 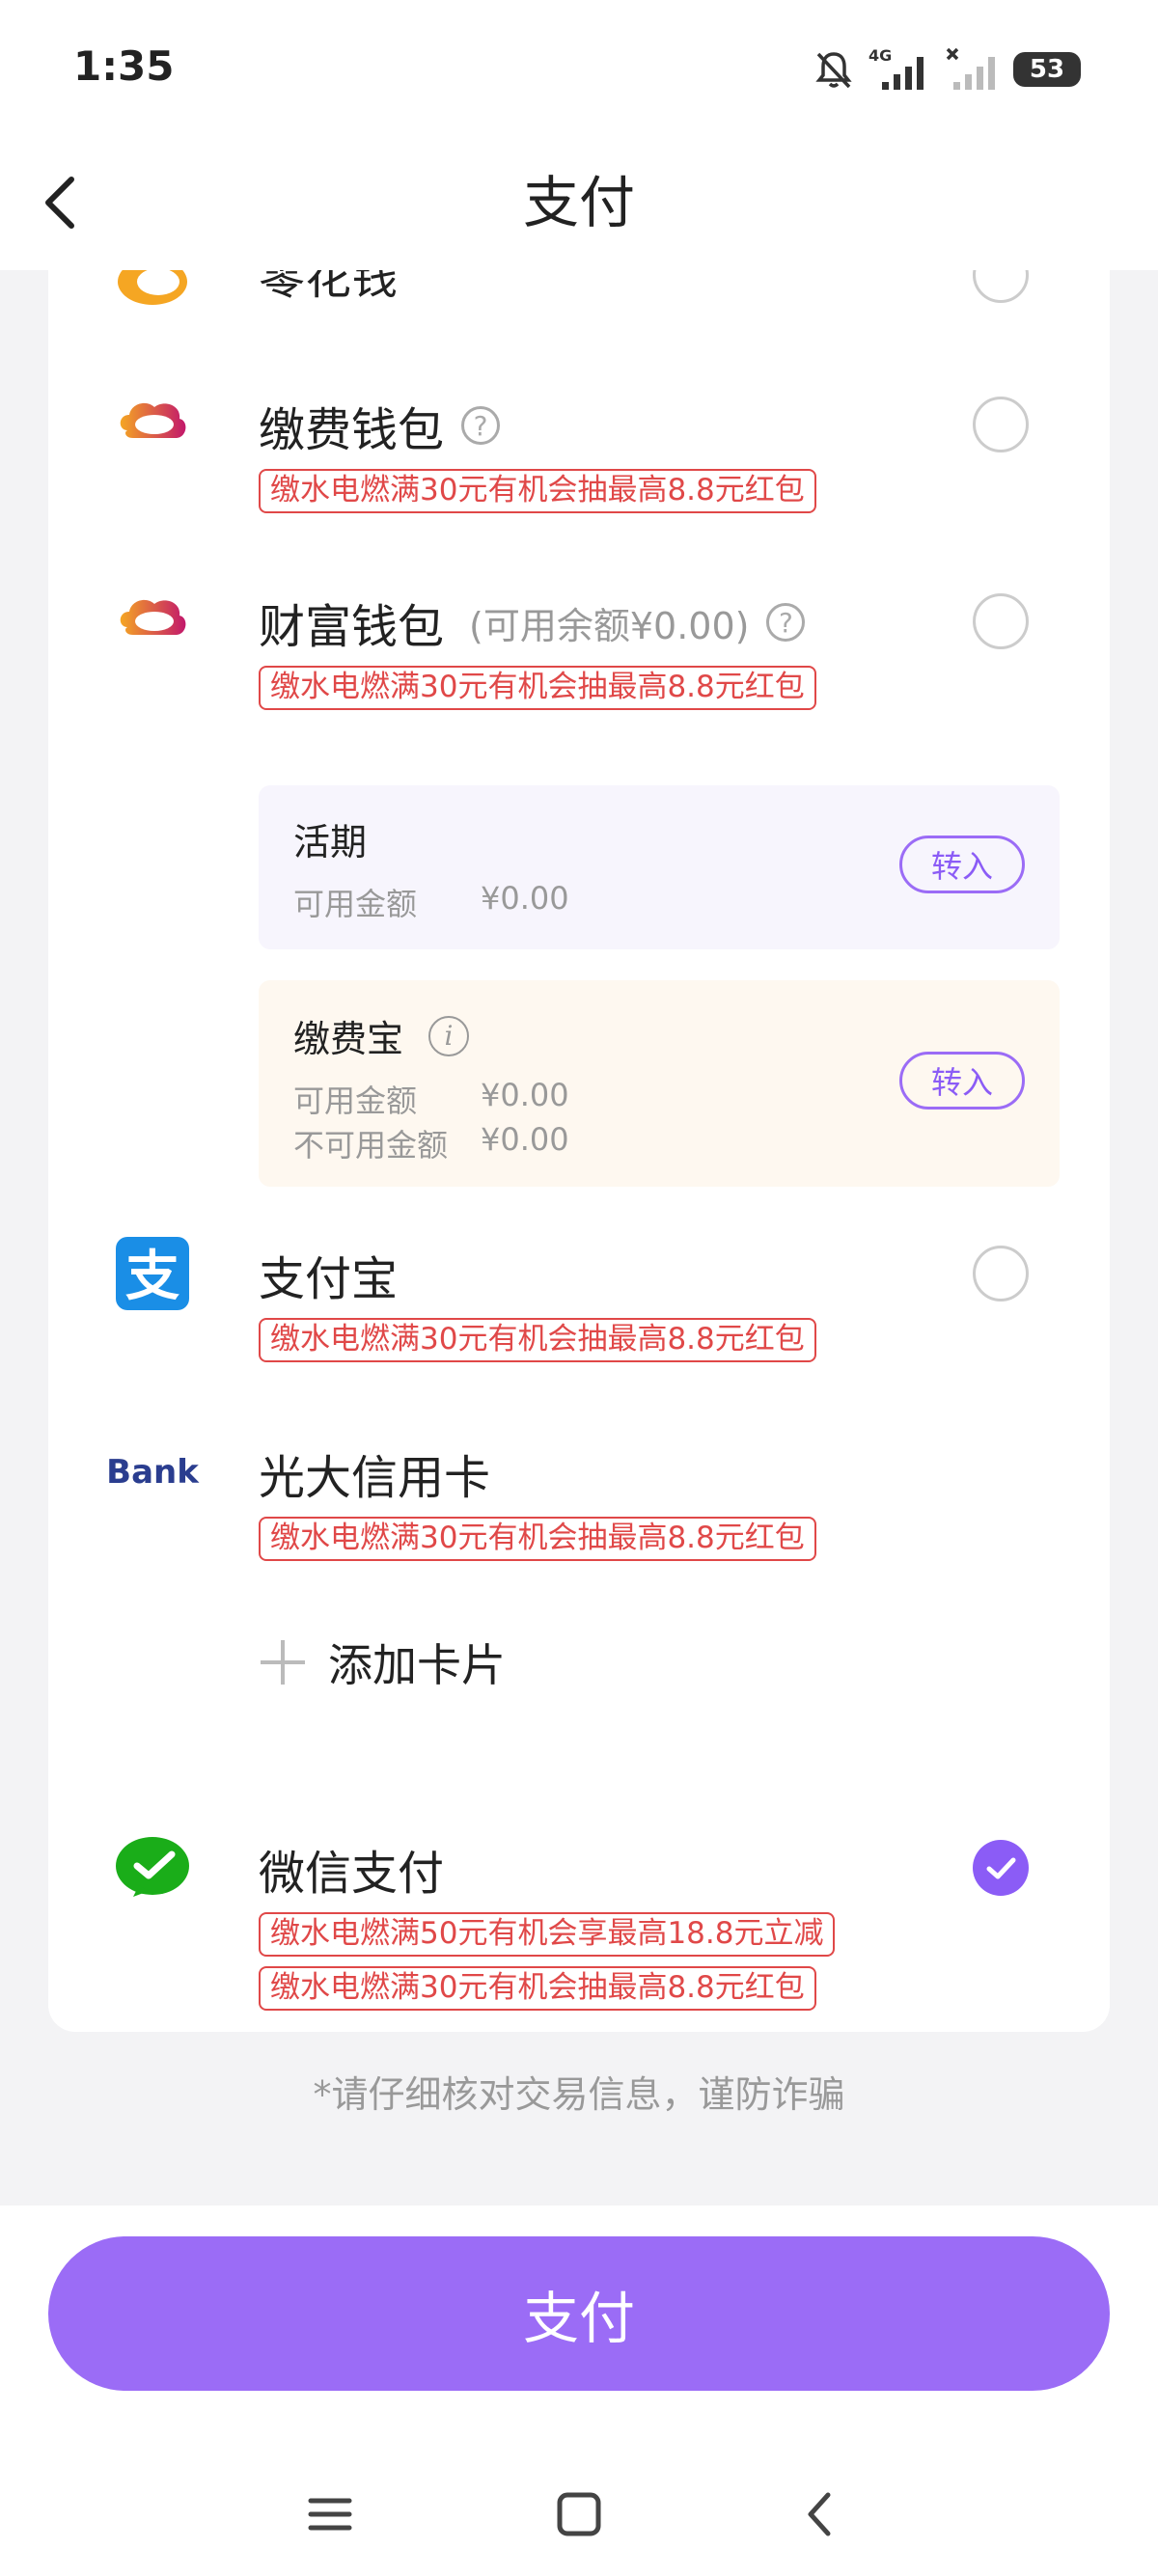 What do you see at coordinates (659, 1084) in the screenshot?
I see `jiaofeibao-box: 缴费宝 i 可用金额 ¥0.00 不可用金额 ¥0.00 转入` at bounding box center [659, 1084].